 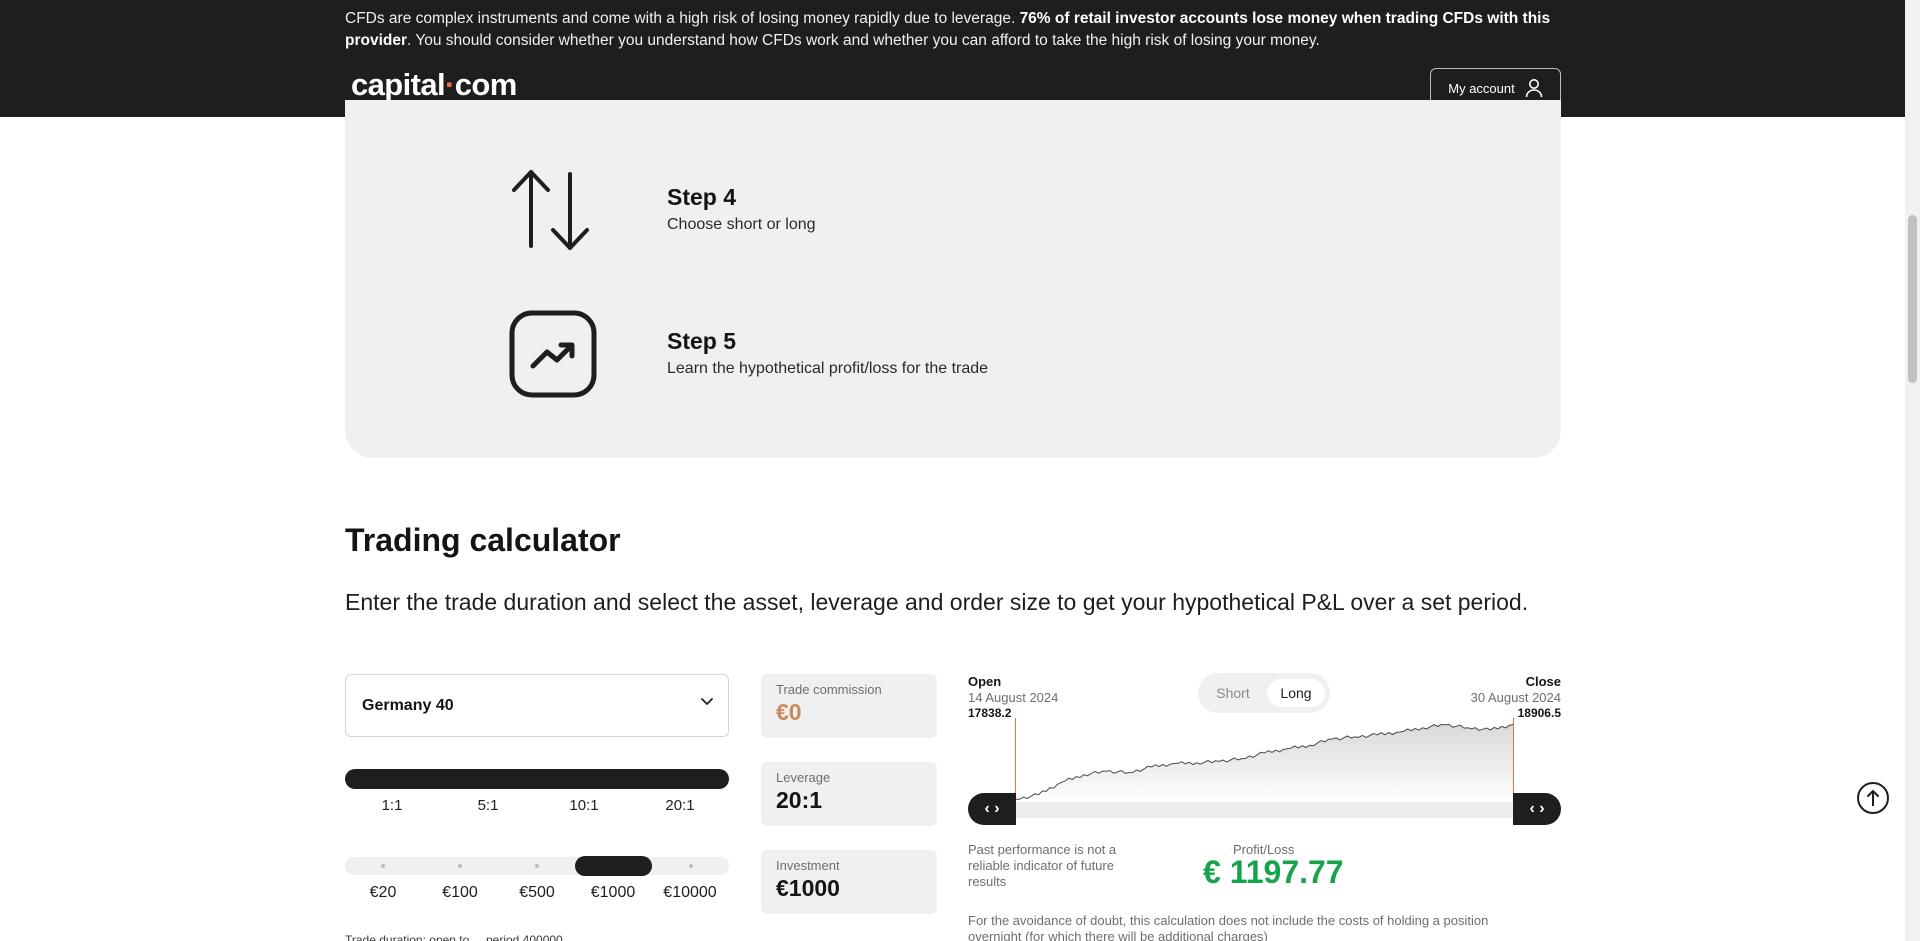 I want to click on investment-option-100: €100, so click(x=460, y=893).